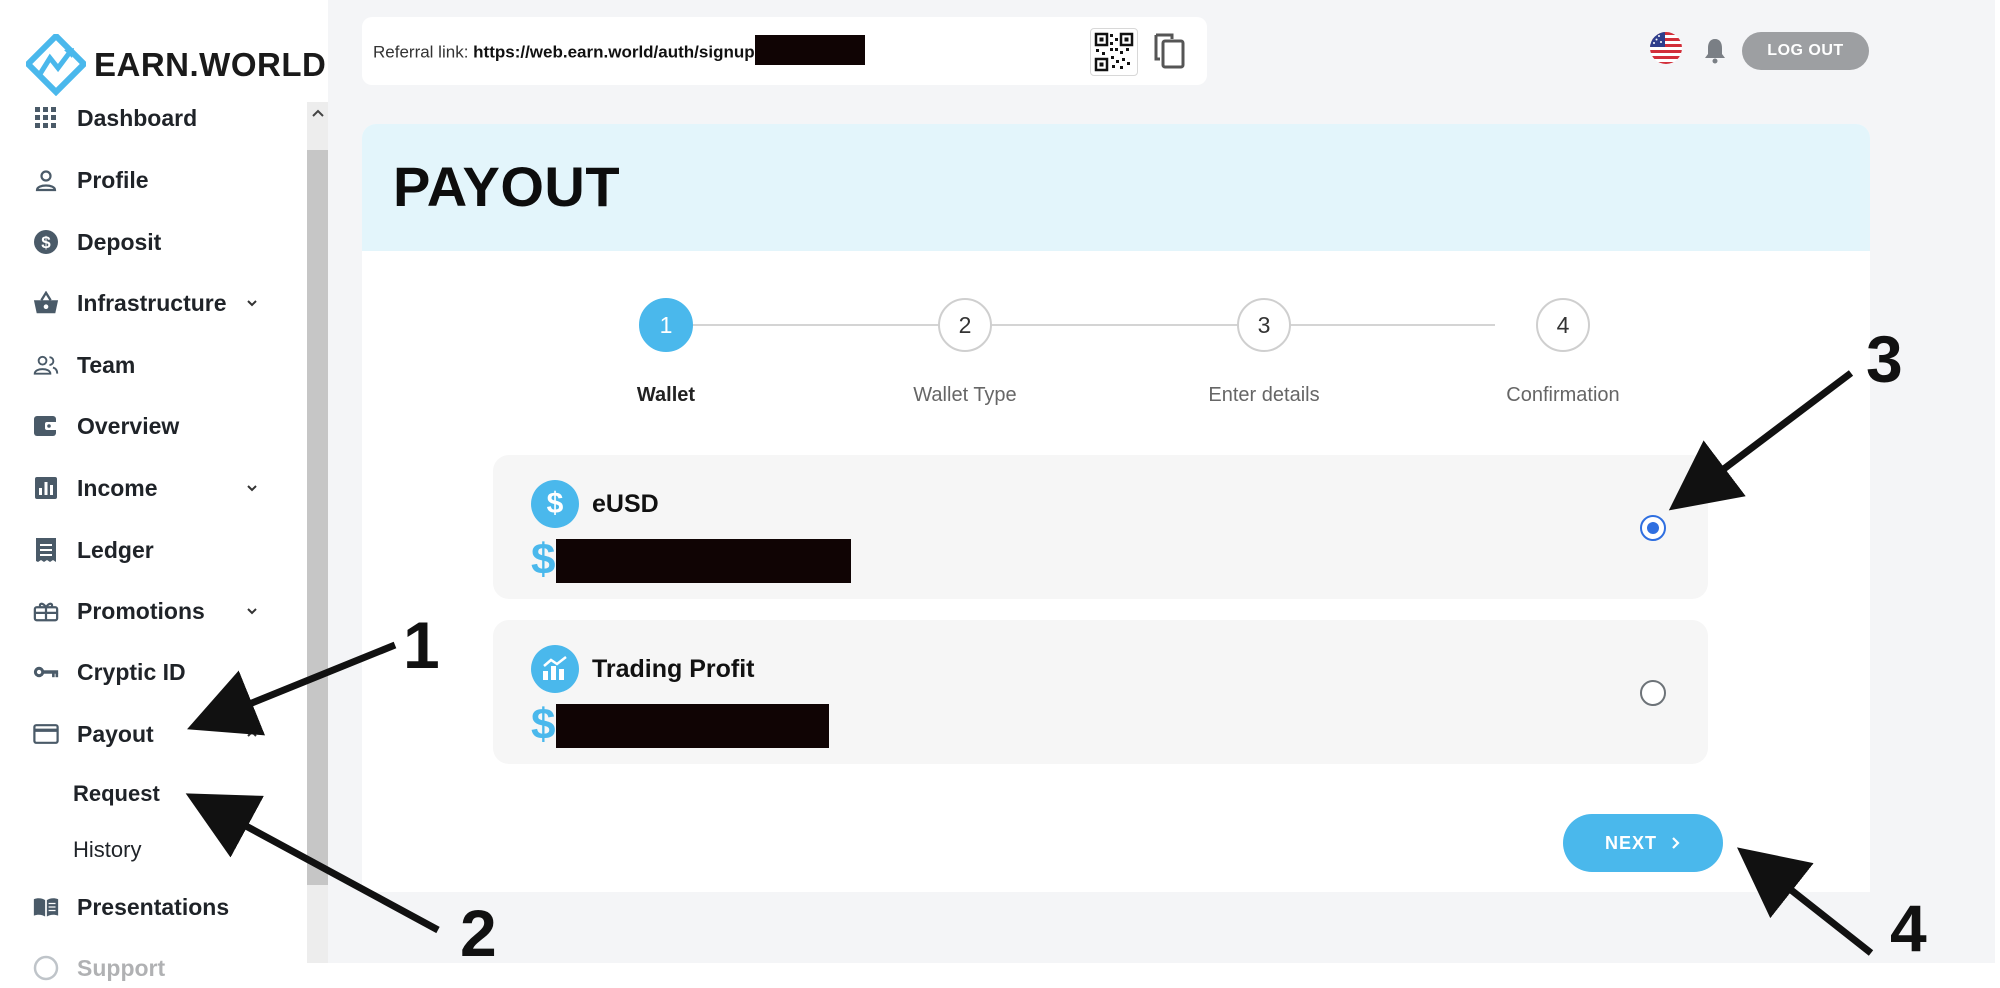 The width and height of the screenshot is (2000, 988). What do you see at coordinates (478, 933) in the screenshot?
I see `annotation-number-2: 2` at bounding box center [478, 933].